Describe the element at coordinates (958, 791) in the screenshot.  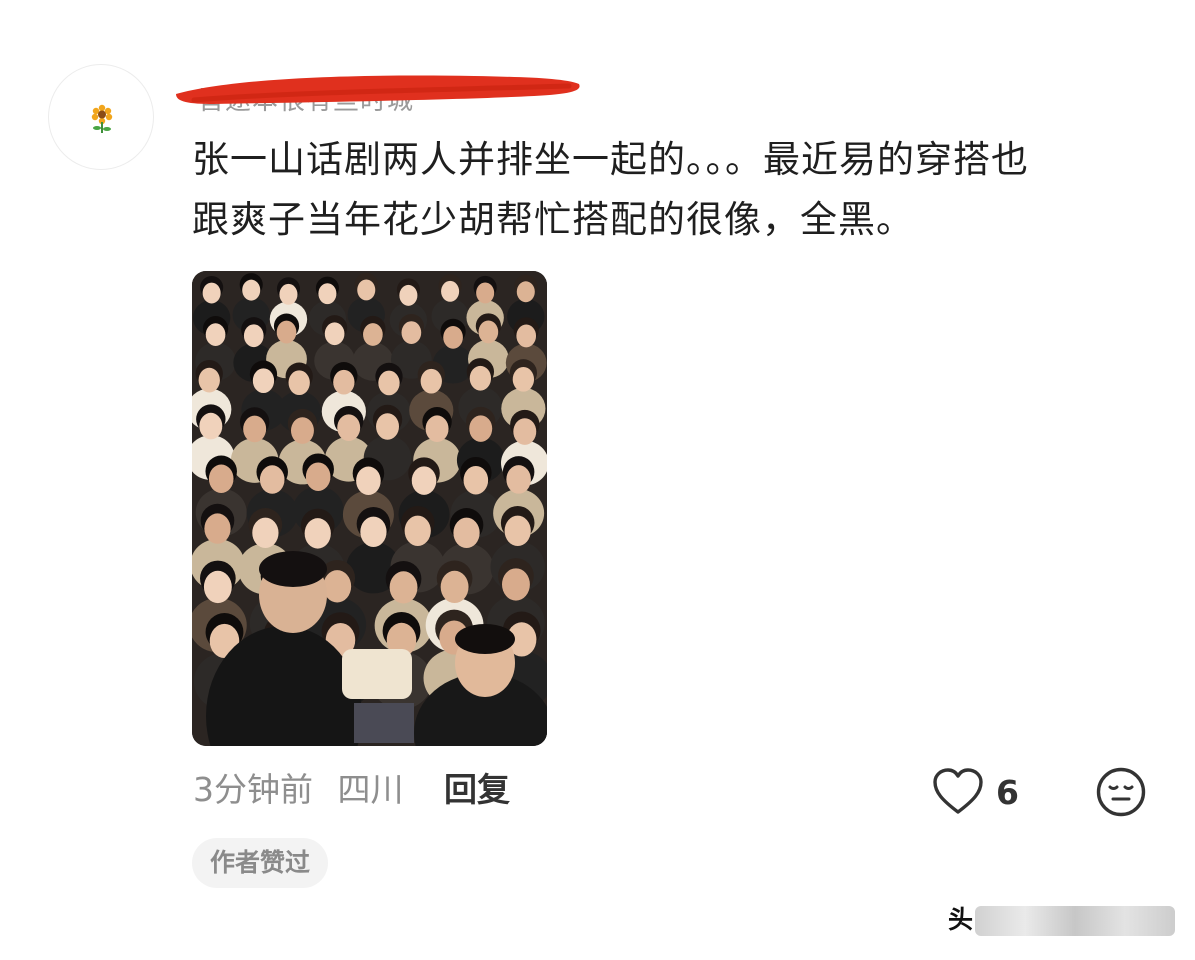
I see `heart-outline-icon` at that location.